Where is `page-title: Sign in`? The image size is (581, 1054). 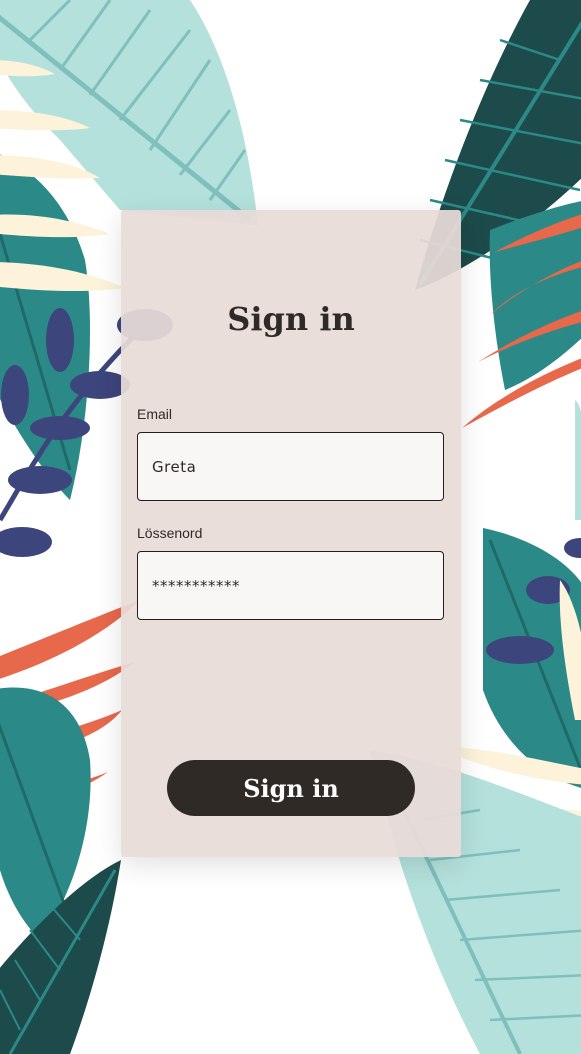
page-title: Sign in is located at coordinates (291, 319).